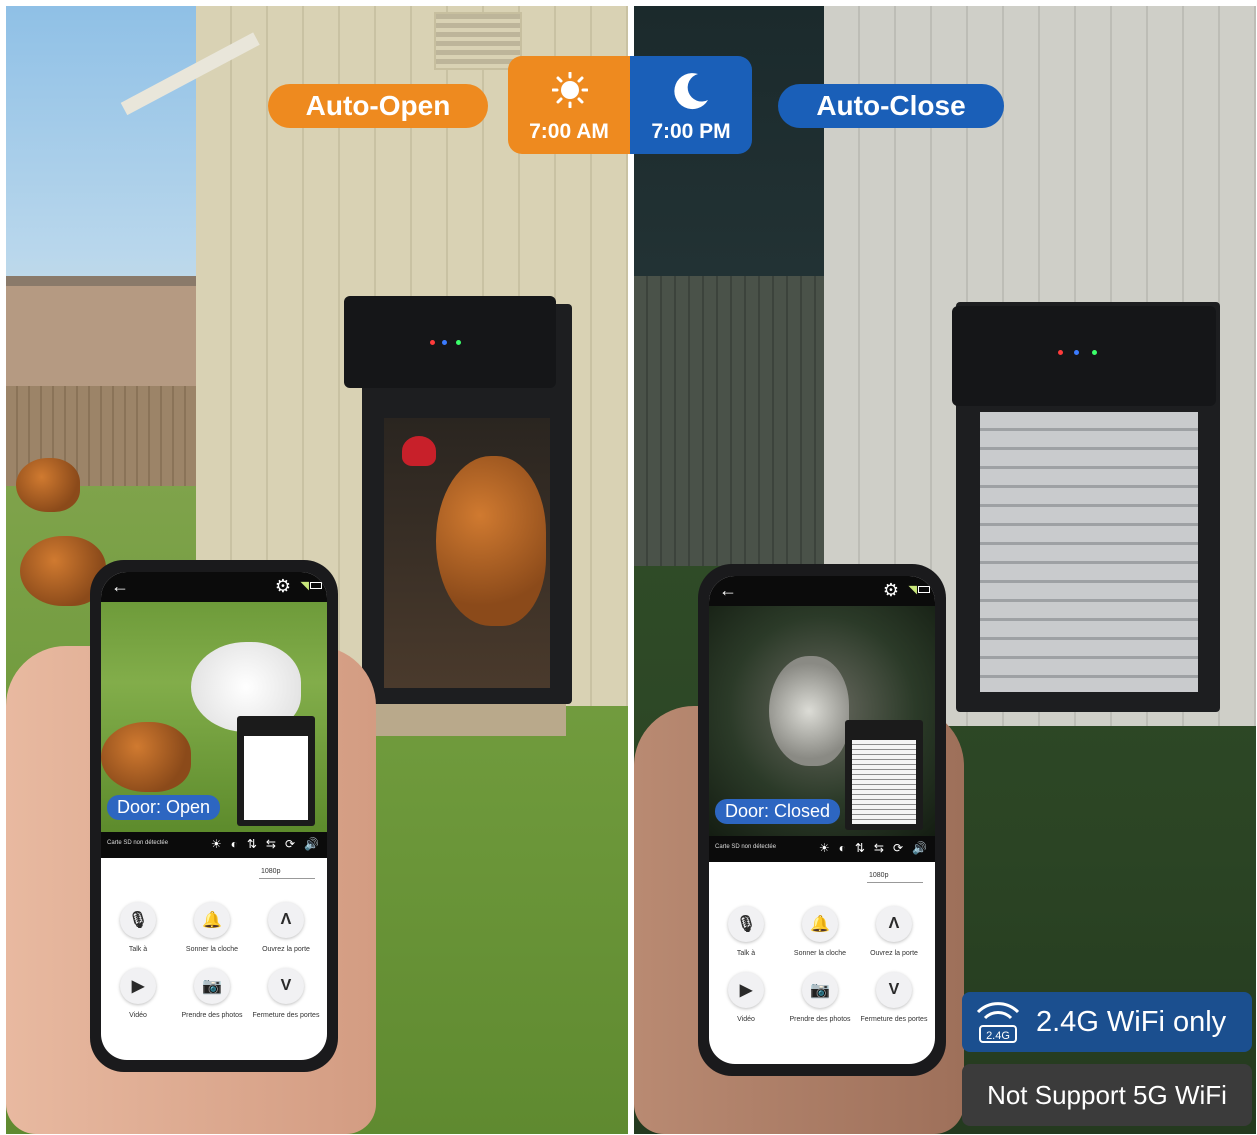  I want to click on hen, so click(491, 541).